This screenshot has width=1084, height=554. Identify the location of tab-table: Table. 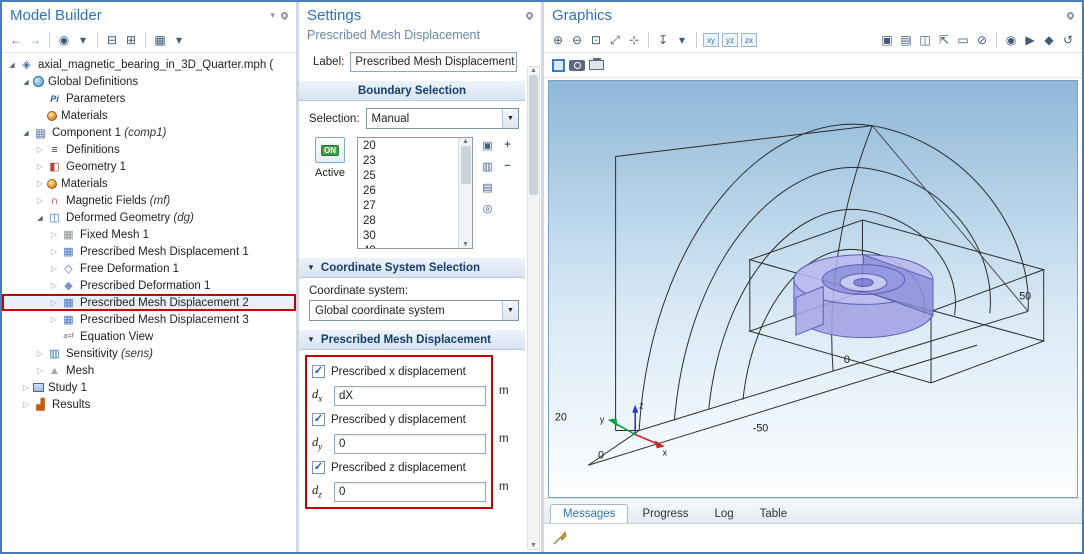
(774, 514).